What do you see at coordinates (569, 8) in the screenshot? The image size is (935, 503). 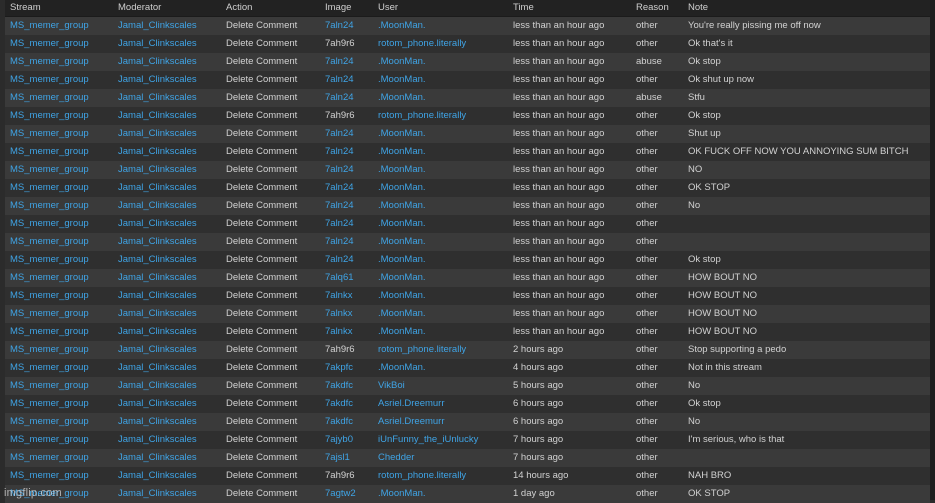 I see `header-time: Time` at bounding box center [569, 8].